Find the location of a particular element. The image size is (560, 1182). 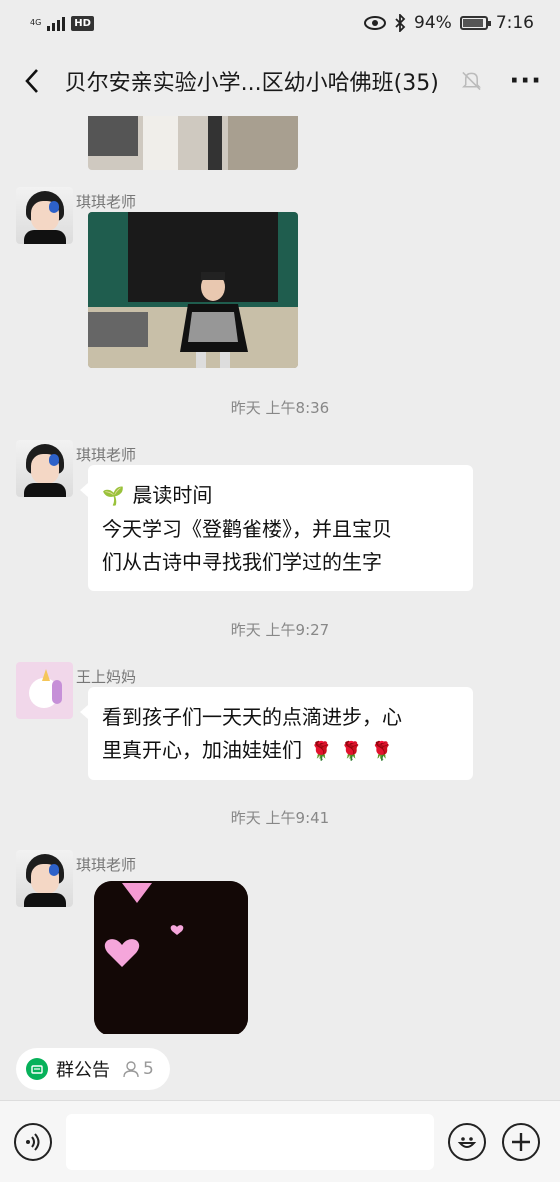

status-left: 4G HD is located at coordinates (62, 23).